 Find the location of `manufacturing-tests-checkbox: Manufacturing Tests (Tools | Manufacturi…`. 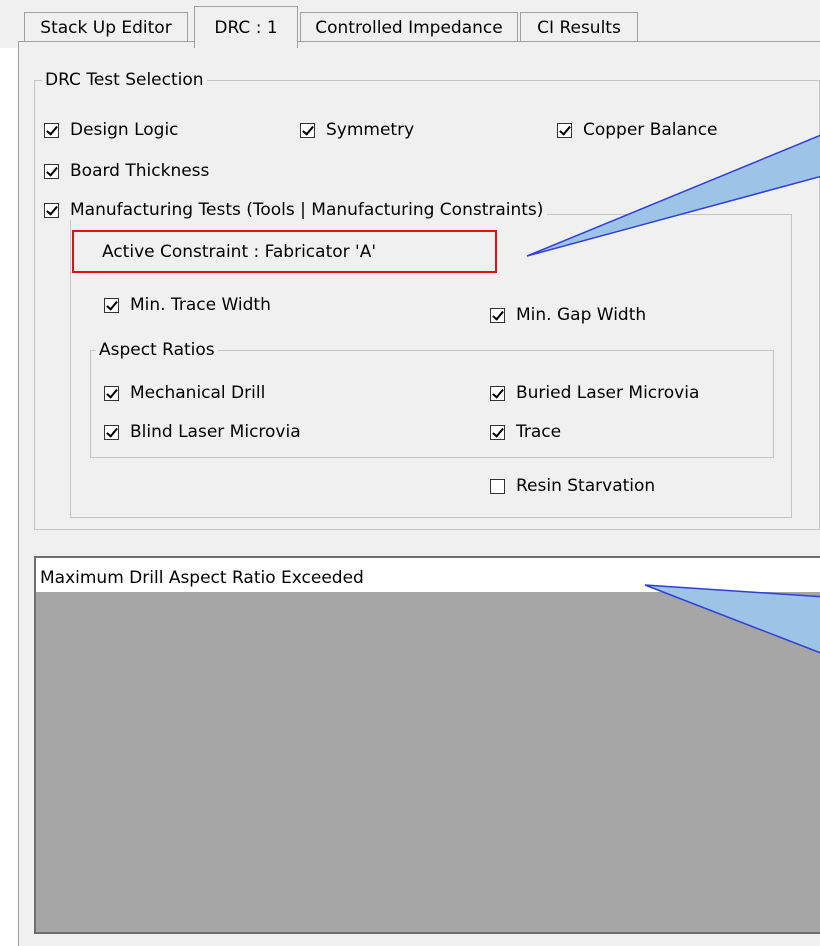

manufacturing-tests-checkbox: Manufacturing Tests (Tools | Manufacturi… is located at coordinates (296, 210).